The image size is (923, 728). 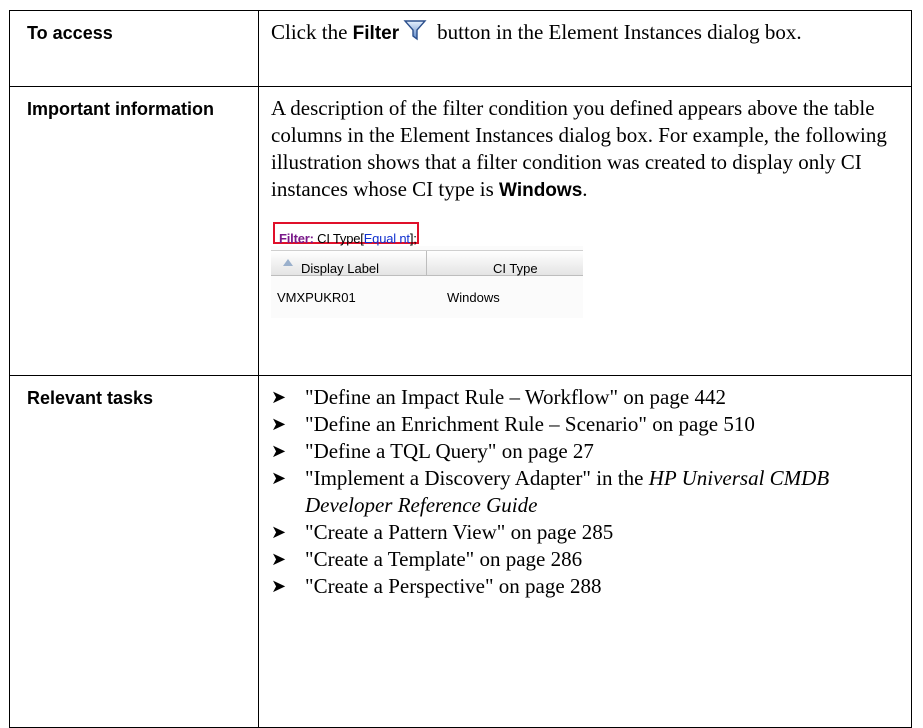 I want to click on filter-funnel-icon, so click(x=415, y=33).